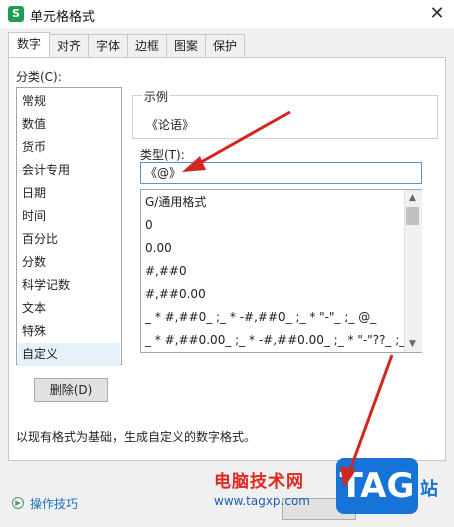 Image resolution: width=454 pixels, height=527 pixels. I want to click on tab-border: 边框, so click(147, 45).